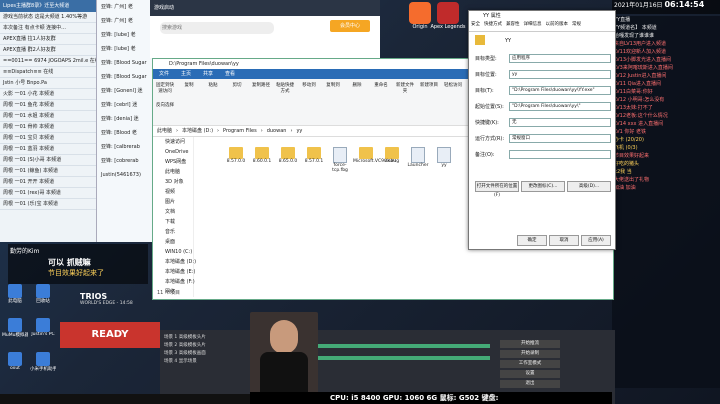 The height and width of the screenshot is (404, 720). I want to click on property-button: 打开文件所在的位置(F), so click(497, 189).